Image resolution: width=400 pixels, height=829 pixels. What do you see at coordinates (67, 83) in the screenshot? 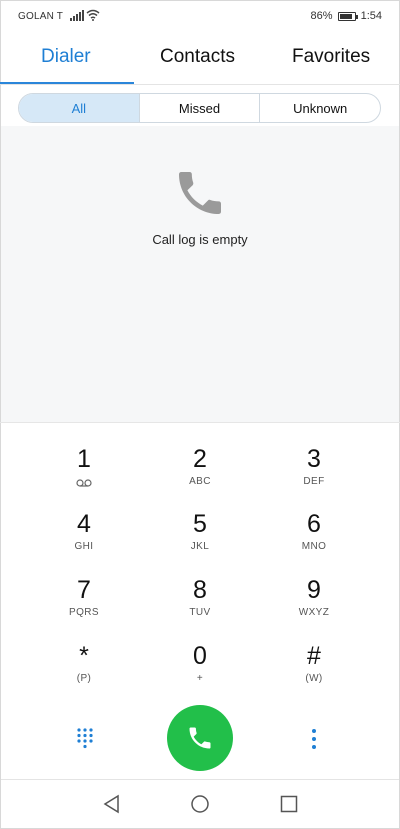
I see `tab-indicator` at bounding box center [67, 83].